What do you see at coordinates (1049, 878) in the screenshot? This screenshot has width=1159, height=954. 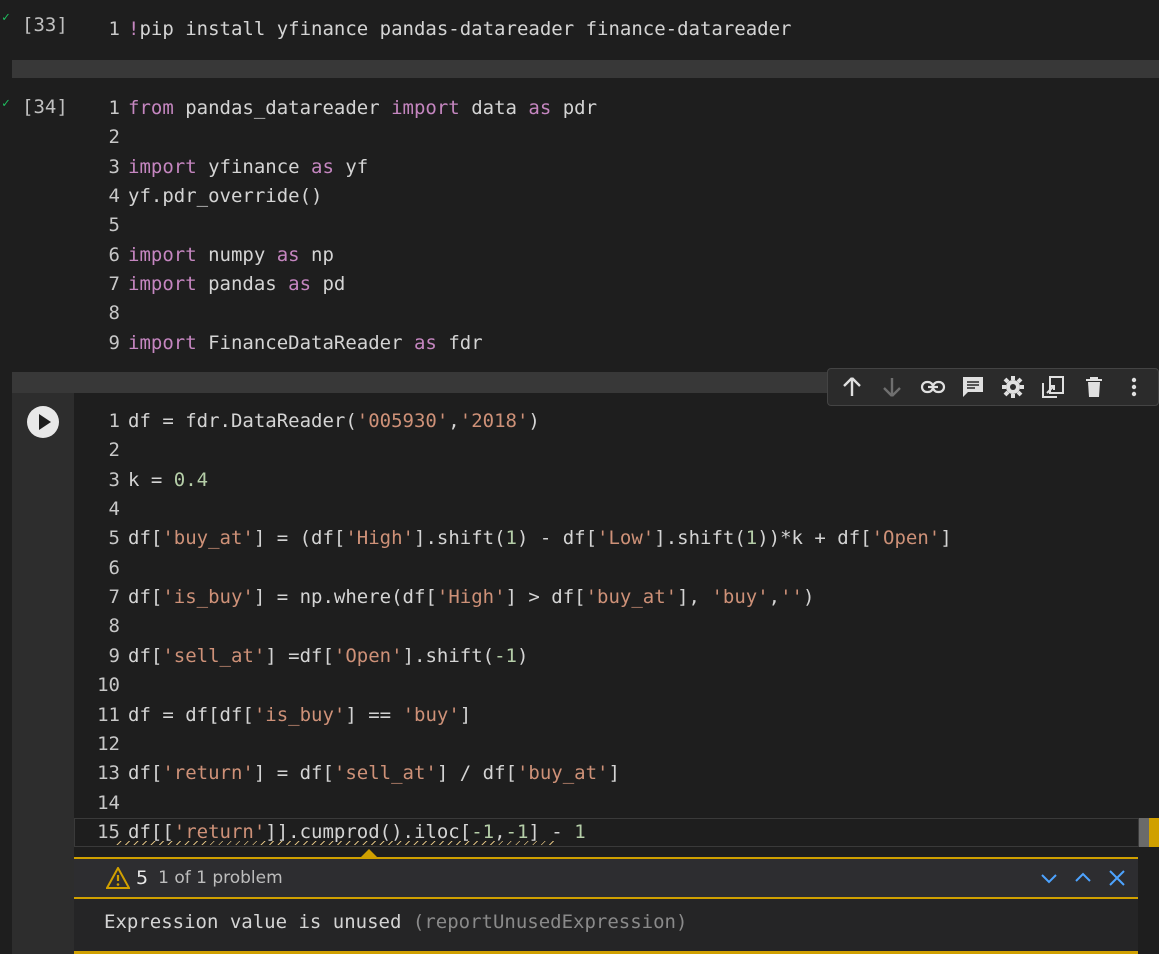 I see `next-problem-button` at bounding box center [1049, 878].